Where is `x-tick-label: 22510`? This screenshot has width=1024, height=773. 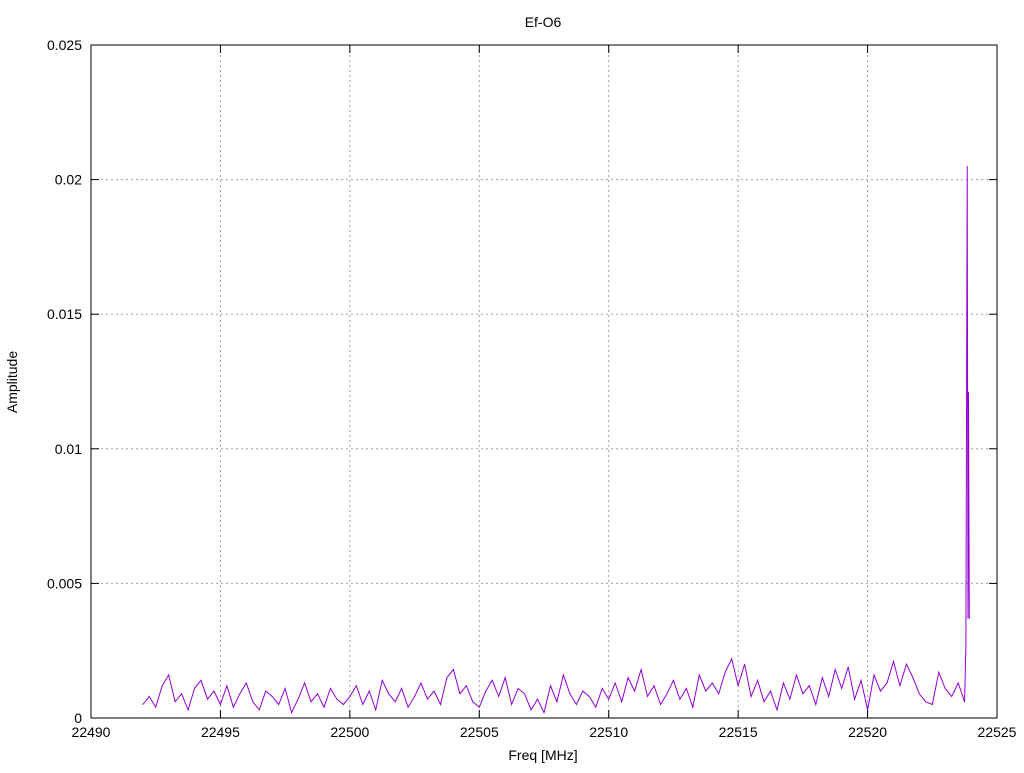 x-tick-label: 22510 is located at coordinates (608, 732).